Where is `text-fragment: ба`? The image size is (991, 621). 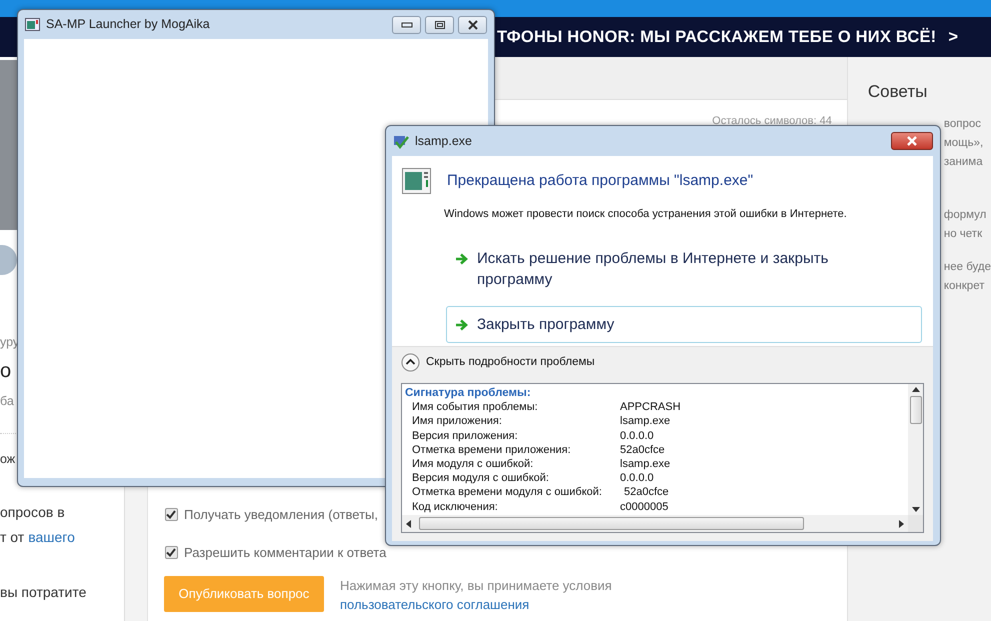 text-fragment: ба is located at coordinates (7, 401).